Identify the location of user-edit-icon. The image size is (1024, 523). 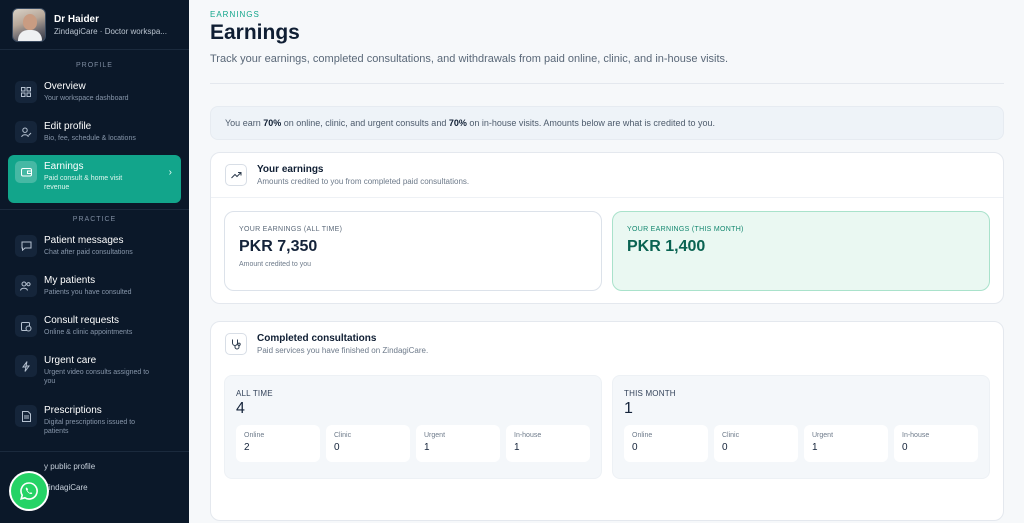
(26, 132).